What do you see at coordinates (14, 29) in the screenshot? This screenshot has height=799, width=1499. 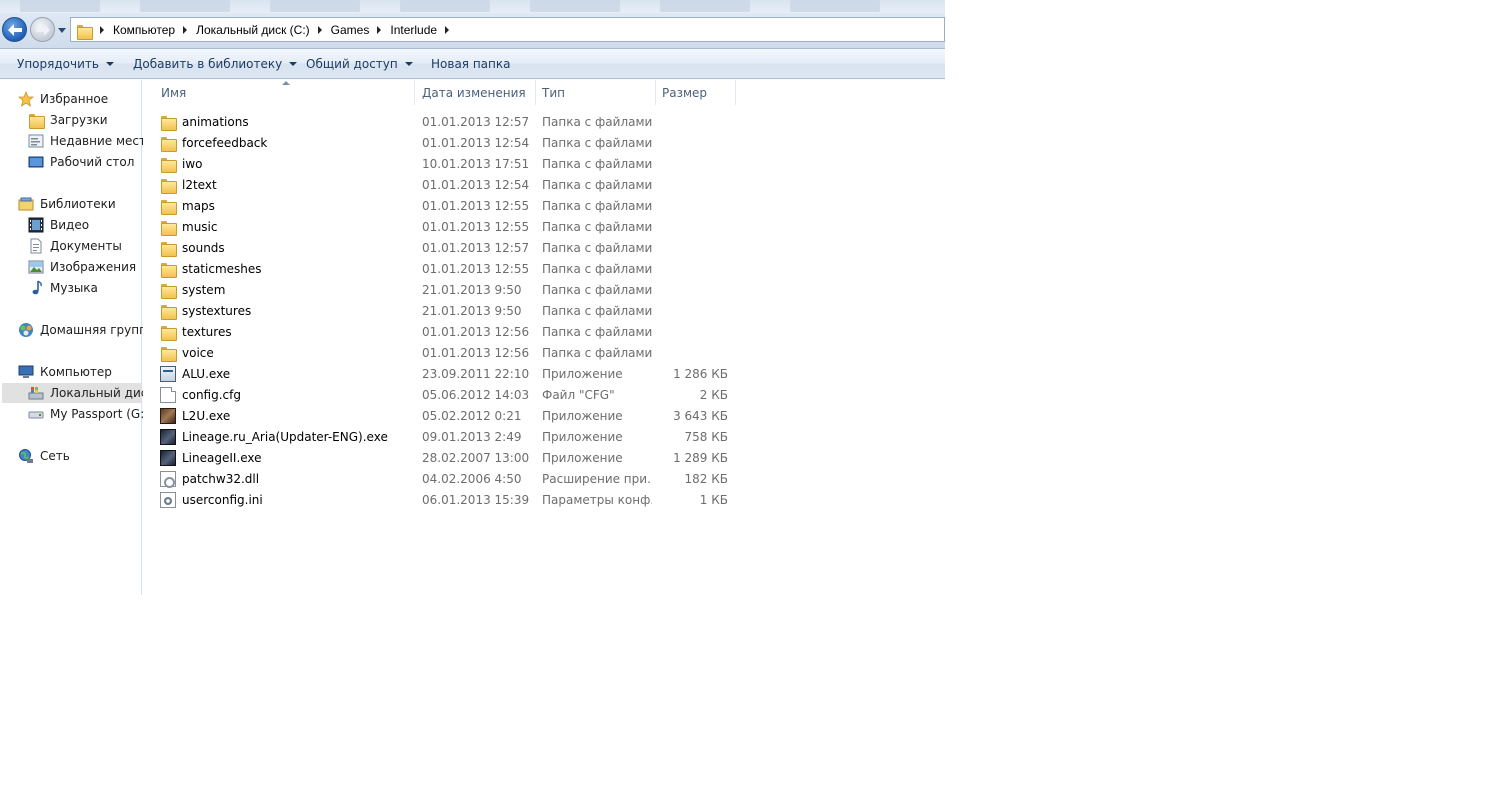 I see `back-button` at bounding box center [14, 29].